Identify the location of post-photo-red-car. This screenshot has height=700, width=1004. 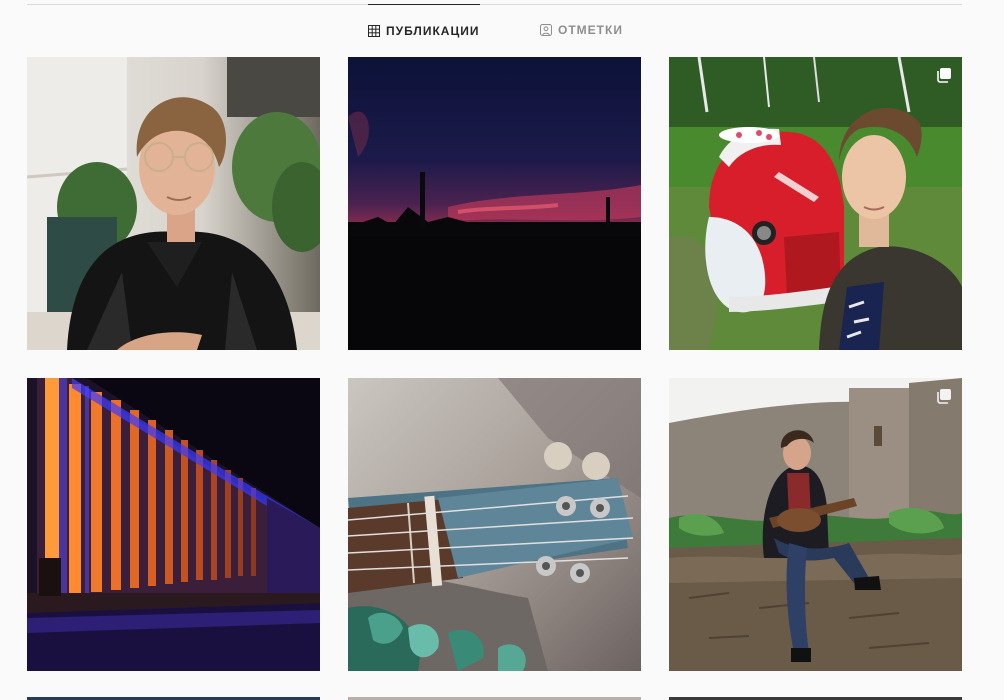
(815, 203).